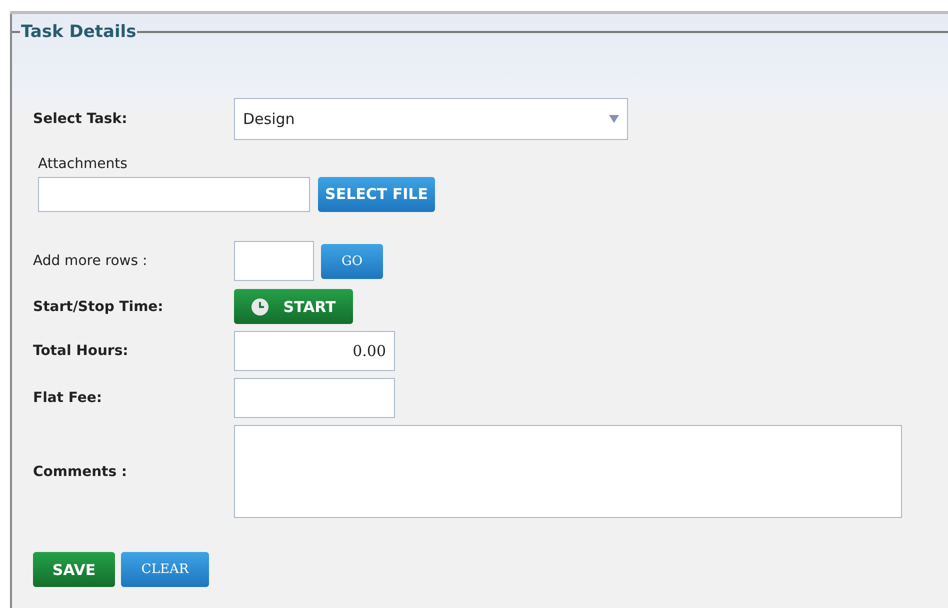 This screenshot has width=948, height=608. I want to click on go-button: GO, so click(352, 261).